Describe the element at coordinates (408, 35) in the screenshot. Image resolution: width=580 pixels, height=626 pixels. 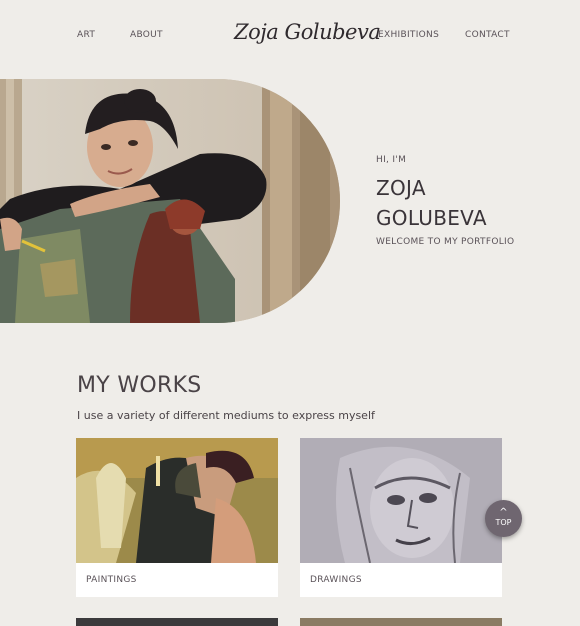
I see `nav-link-exhibitions: EXHIBITIONS` at that location.